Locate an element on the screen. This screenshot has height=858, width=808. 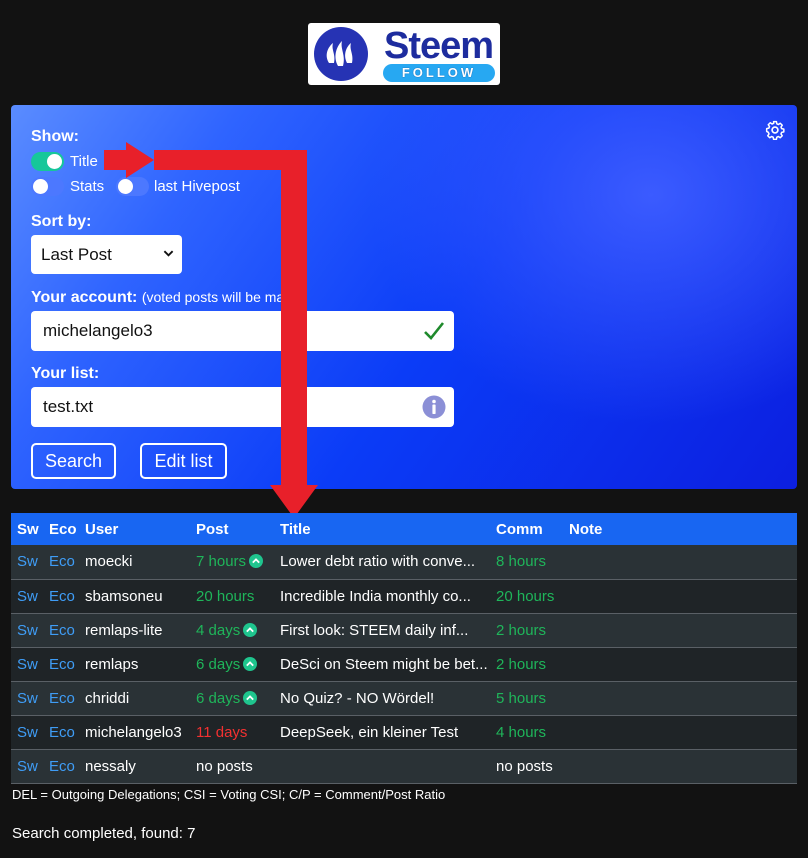
post-title: No Quiz? - NO Wördel! is located at coordinates (382, 698).